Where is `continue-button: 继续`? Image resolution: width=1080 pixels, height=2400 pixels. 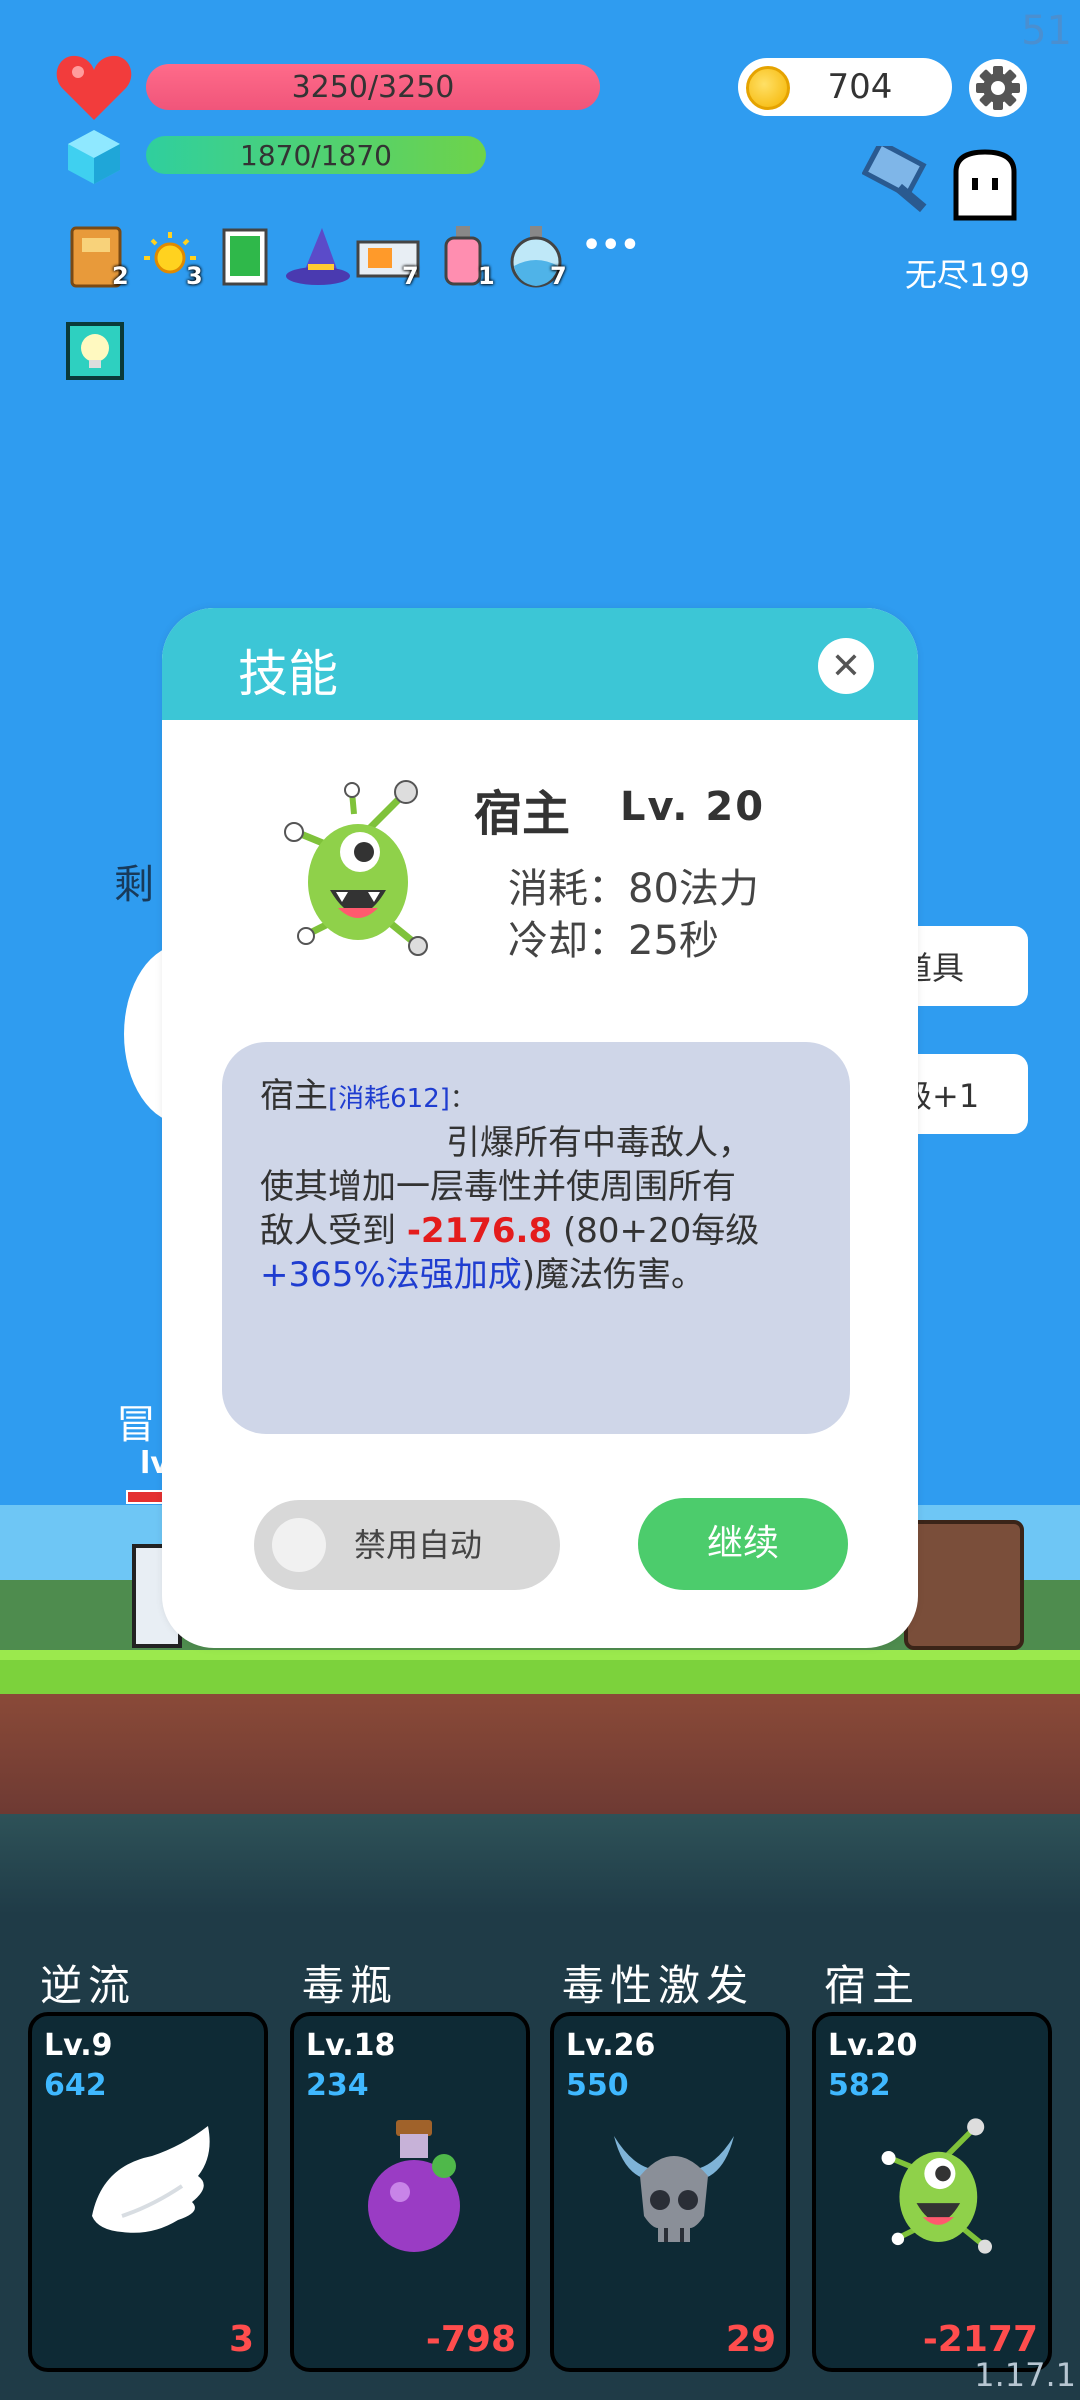
continue-button: 继续 is located at coordinates (743, 1544).